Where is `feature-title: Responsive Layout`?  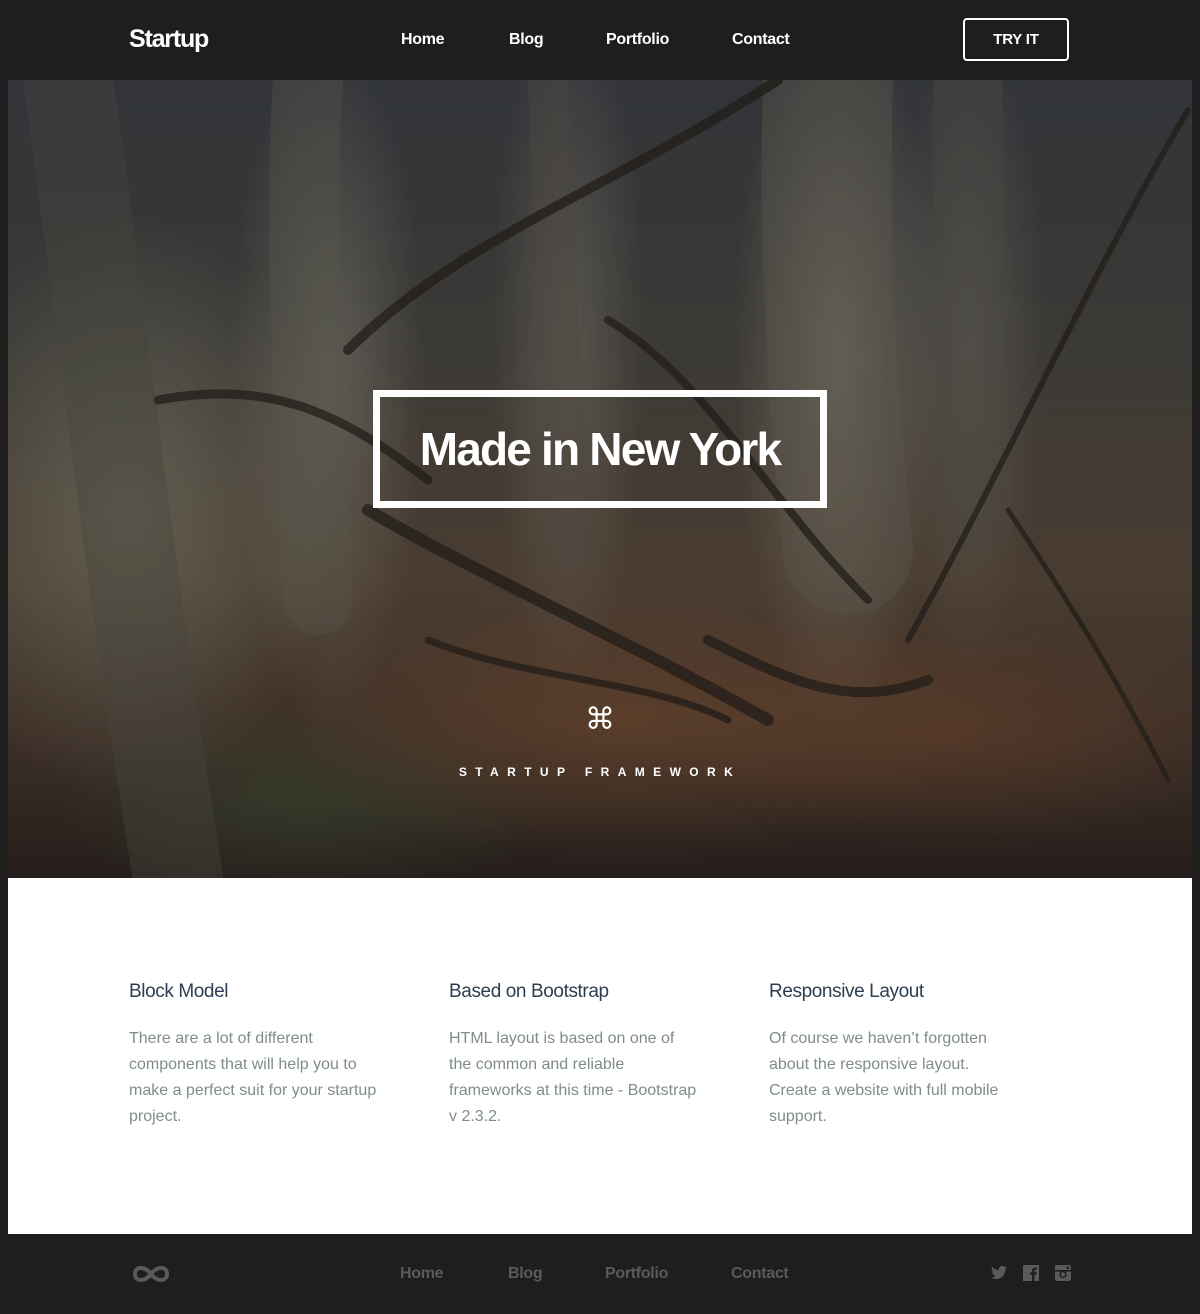 feature-title: Responsive Layout is located at coordinates (846, 991).